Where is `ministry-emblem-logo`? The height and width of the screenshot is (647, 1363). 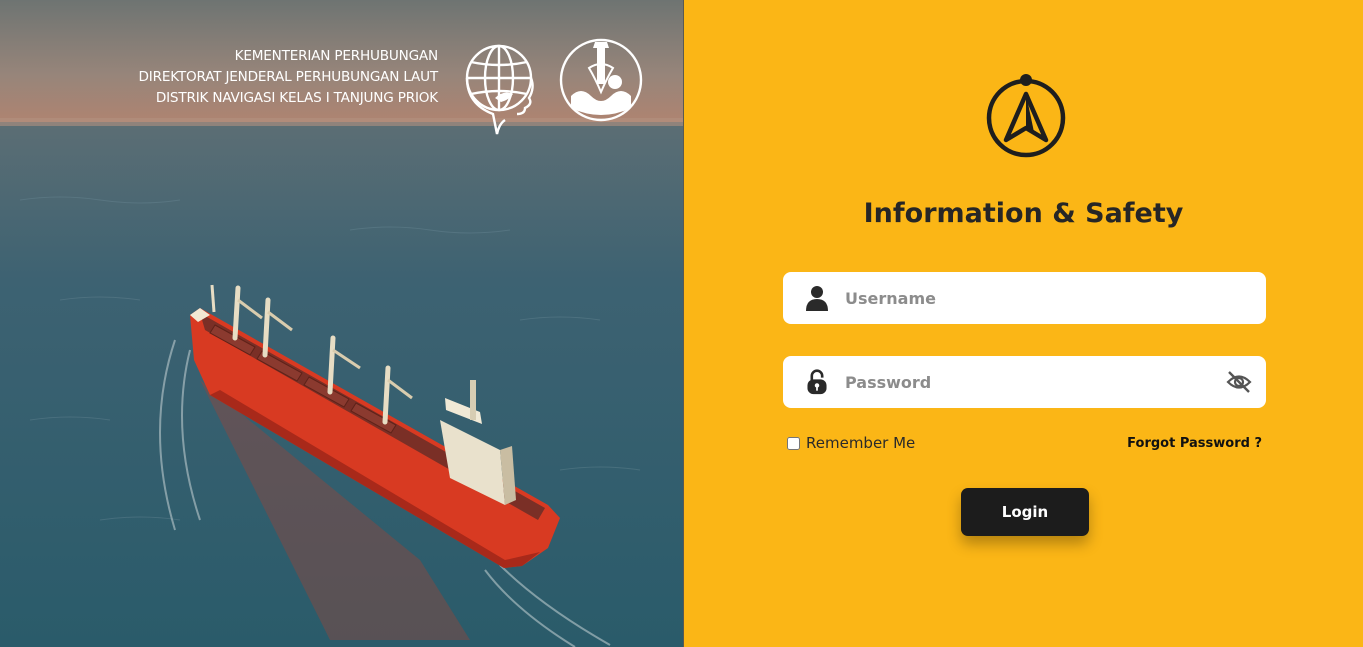
ministry-emblem-logo is located at coordinates (499, 89).